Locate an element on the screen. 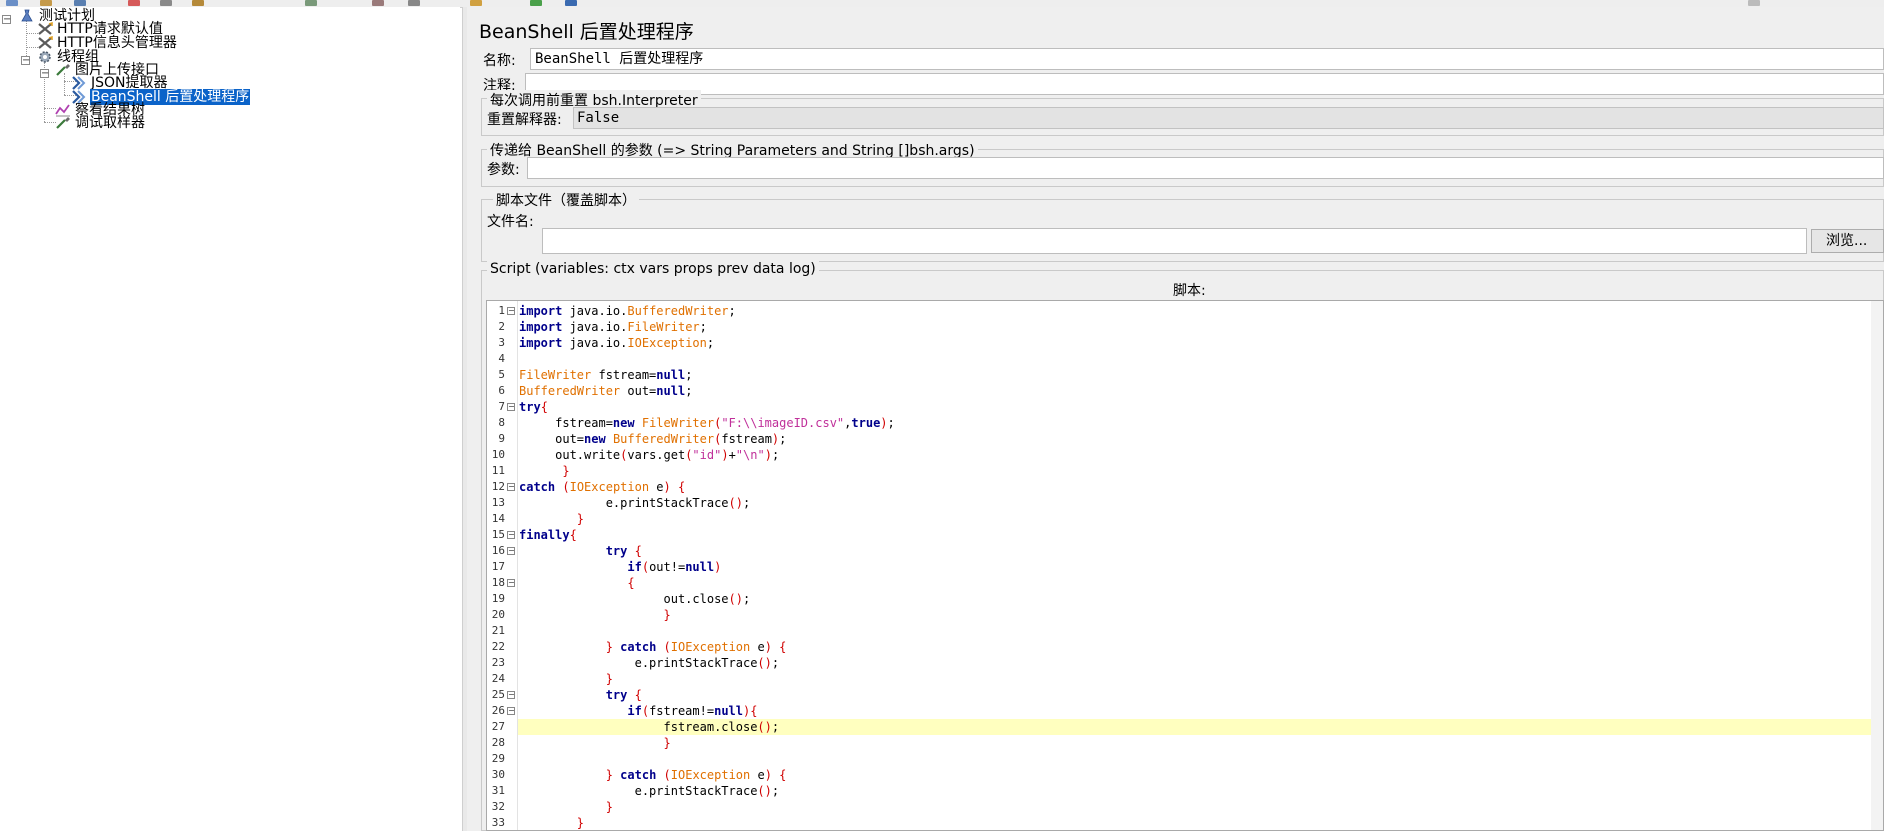  line-number: 30 is located at coordinates (498, 774).